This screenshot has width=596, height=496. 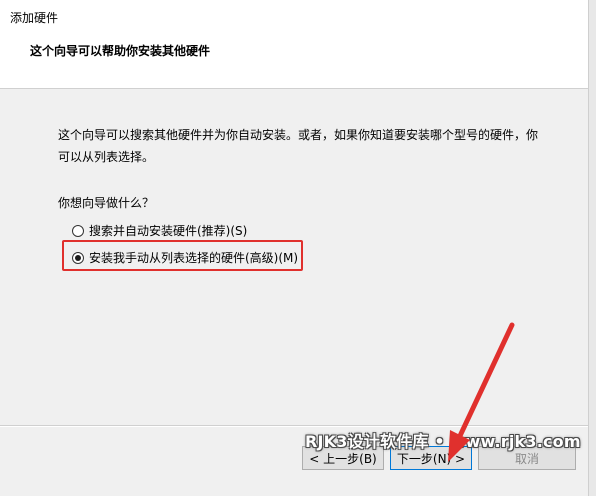 I want to click on header-divider, so click(x=294, y=88).